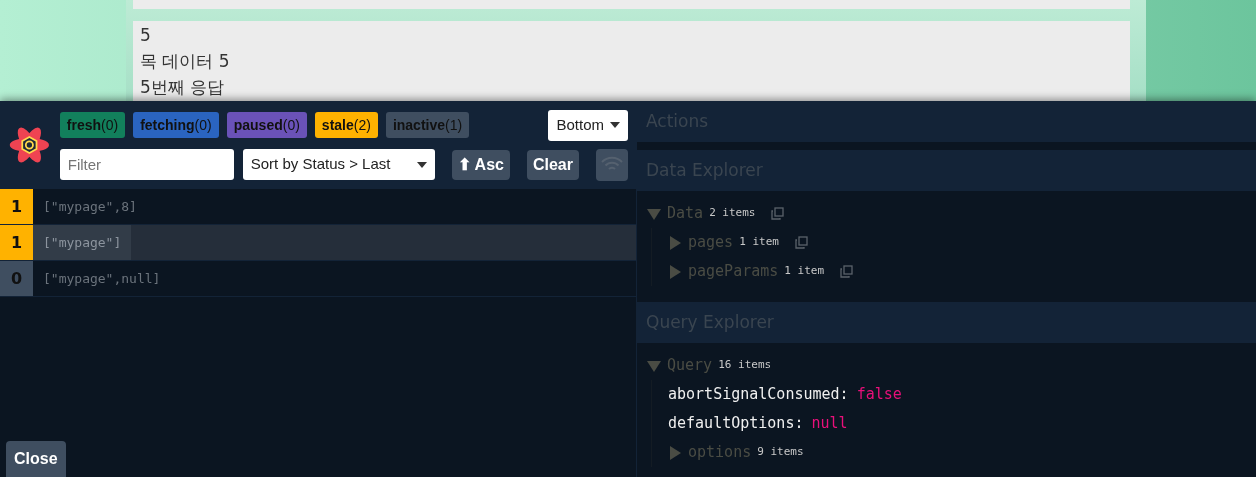 The image size is (1256, 477). I want to click on status-badge: stale(2), so click(346, 125).